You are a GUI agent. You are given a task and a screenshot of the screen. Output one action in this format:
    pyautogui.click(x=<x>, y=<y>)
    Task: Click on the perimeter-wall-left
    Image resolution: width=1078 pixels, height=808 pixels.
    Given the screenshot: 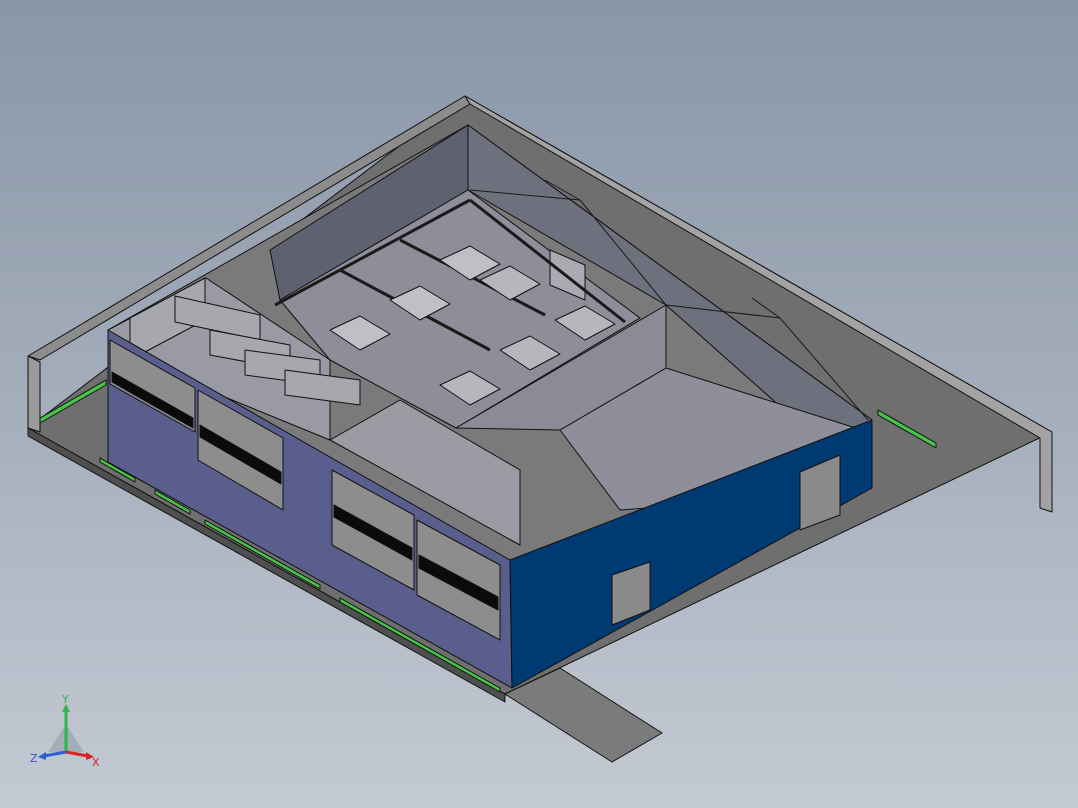 What is the action you would take?
    pyautogui.click(x=34, y=394)
    